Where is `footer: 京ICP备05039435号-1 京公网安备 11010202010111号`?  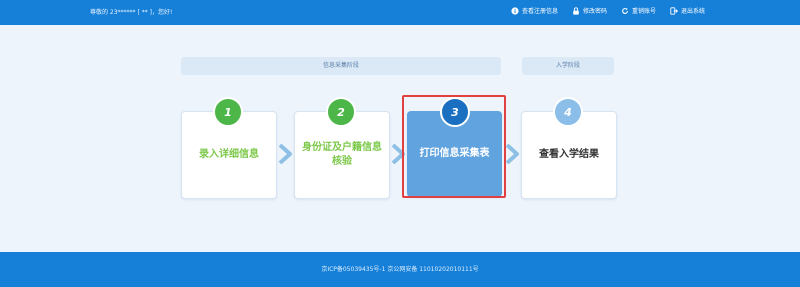
footer: 京ICP备05039435号-1 京公网安备 11010202010111号 is located at coordinates (400, 269).